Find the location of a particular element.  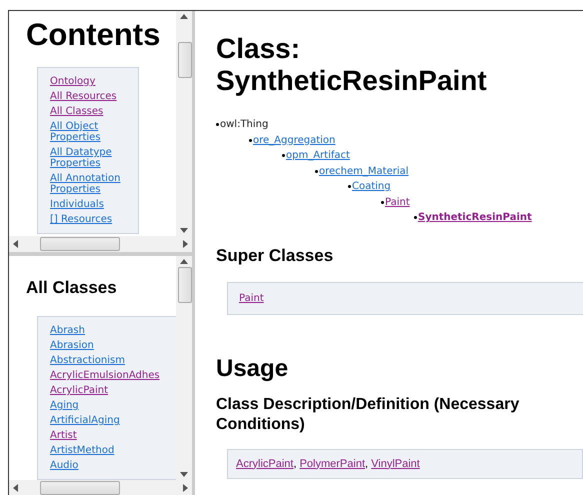

class-link: ArtificialAging is located at coordinates (113, 420).